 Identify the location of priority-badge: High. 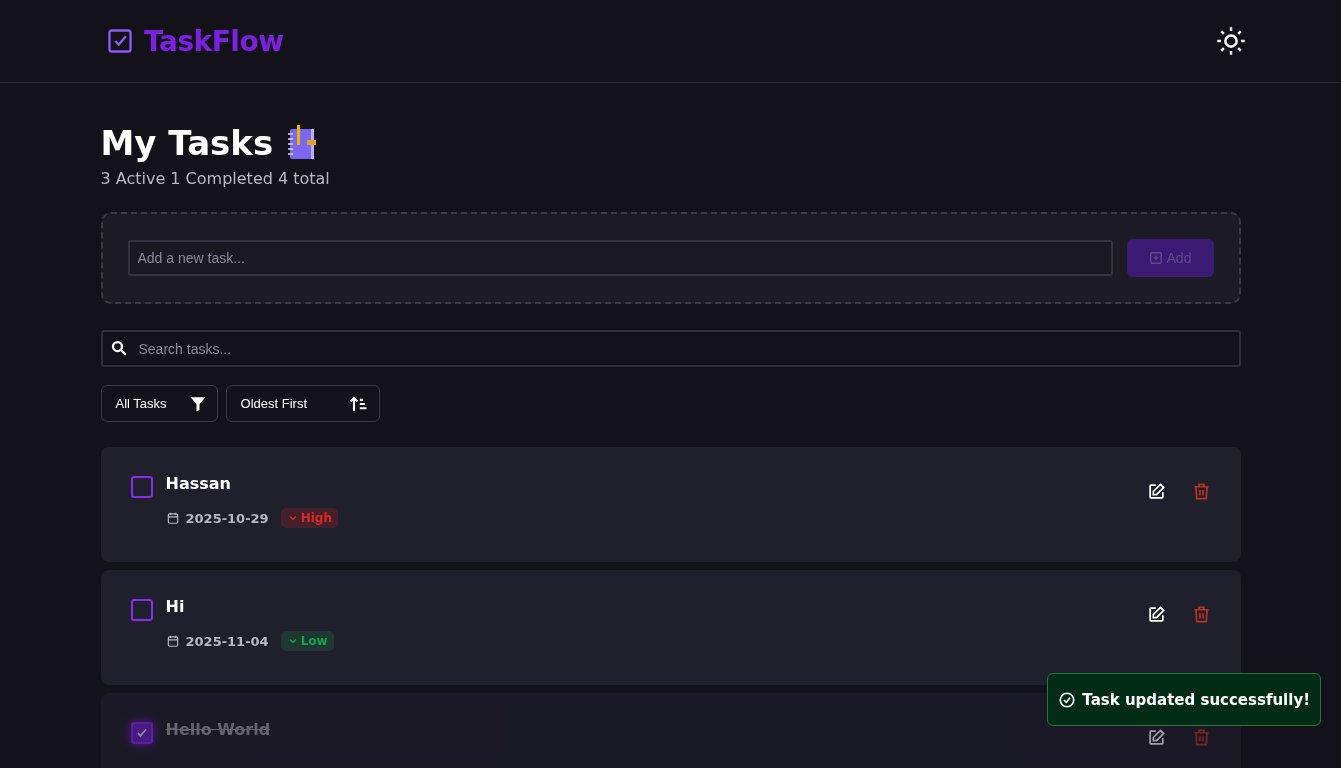
(309, 518).